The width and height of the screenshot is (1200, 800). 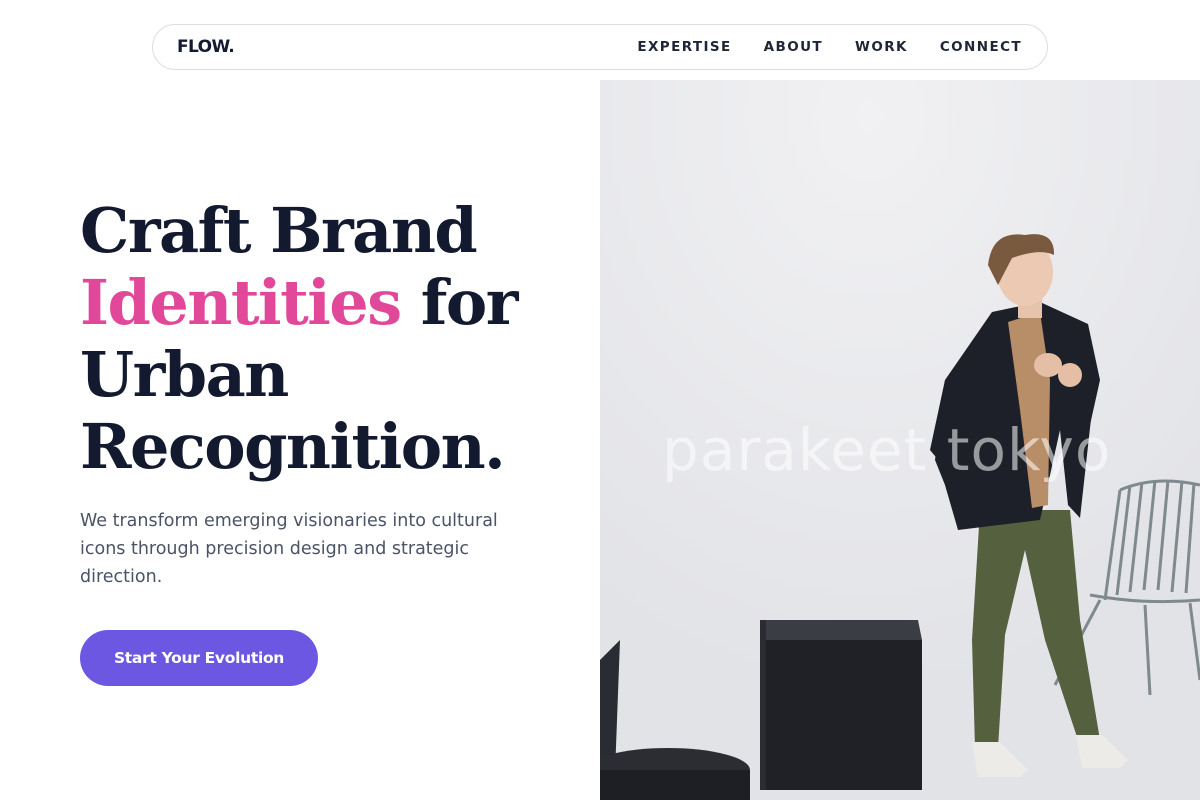 I want to click on nav-link-expertise: EXPERTISE, so click(x=684, y=47).